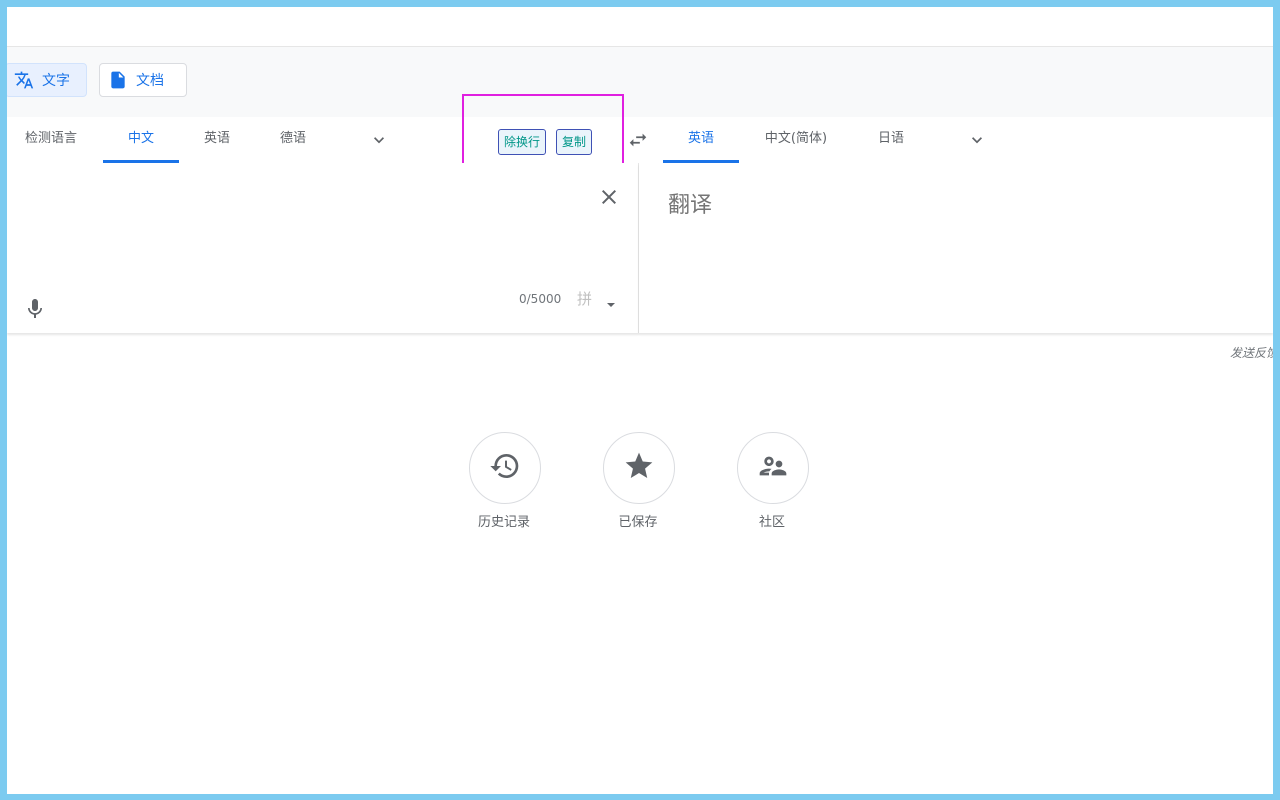 This screenshot has width=1280, height=800. Describe the element at coordinates (56, 81) in the screenshot. I see `text-mode-label: 文字` at that location.